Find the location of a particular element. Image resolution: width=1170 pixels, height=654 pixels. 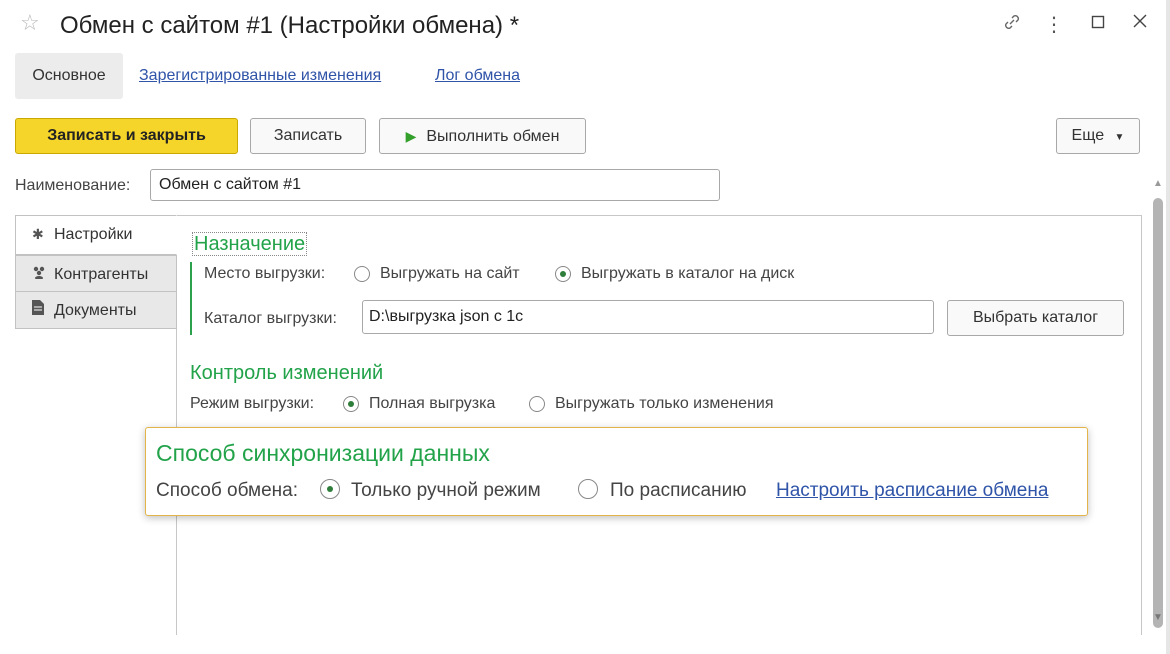

scroll-down-icon: ▼ is located at coordinates (1158, 617).